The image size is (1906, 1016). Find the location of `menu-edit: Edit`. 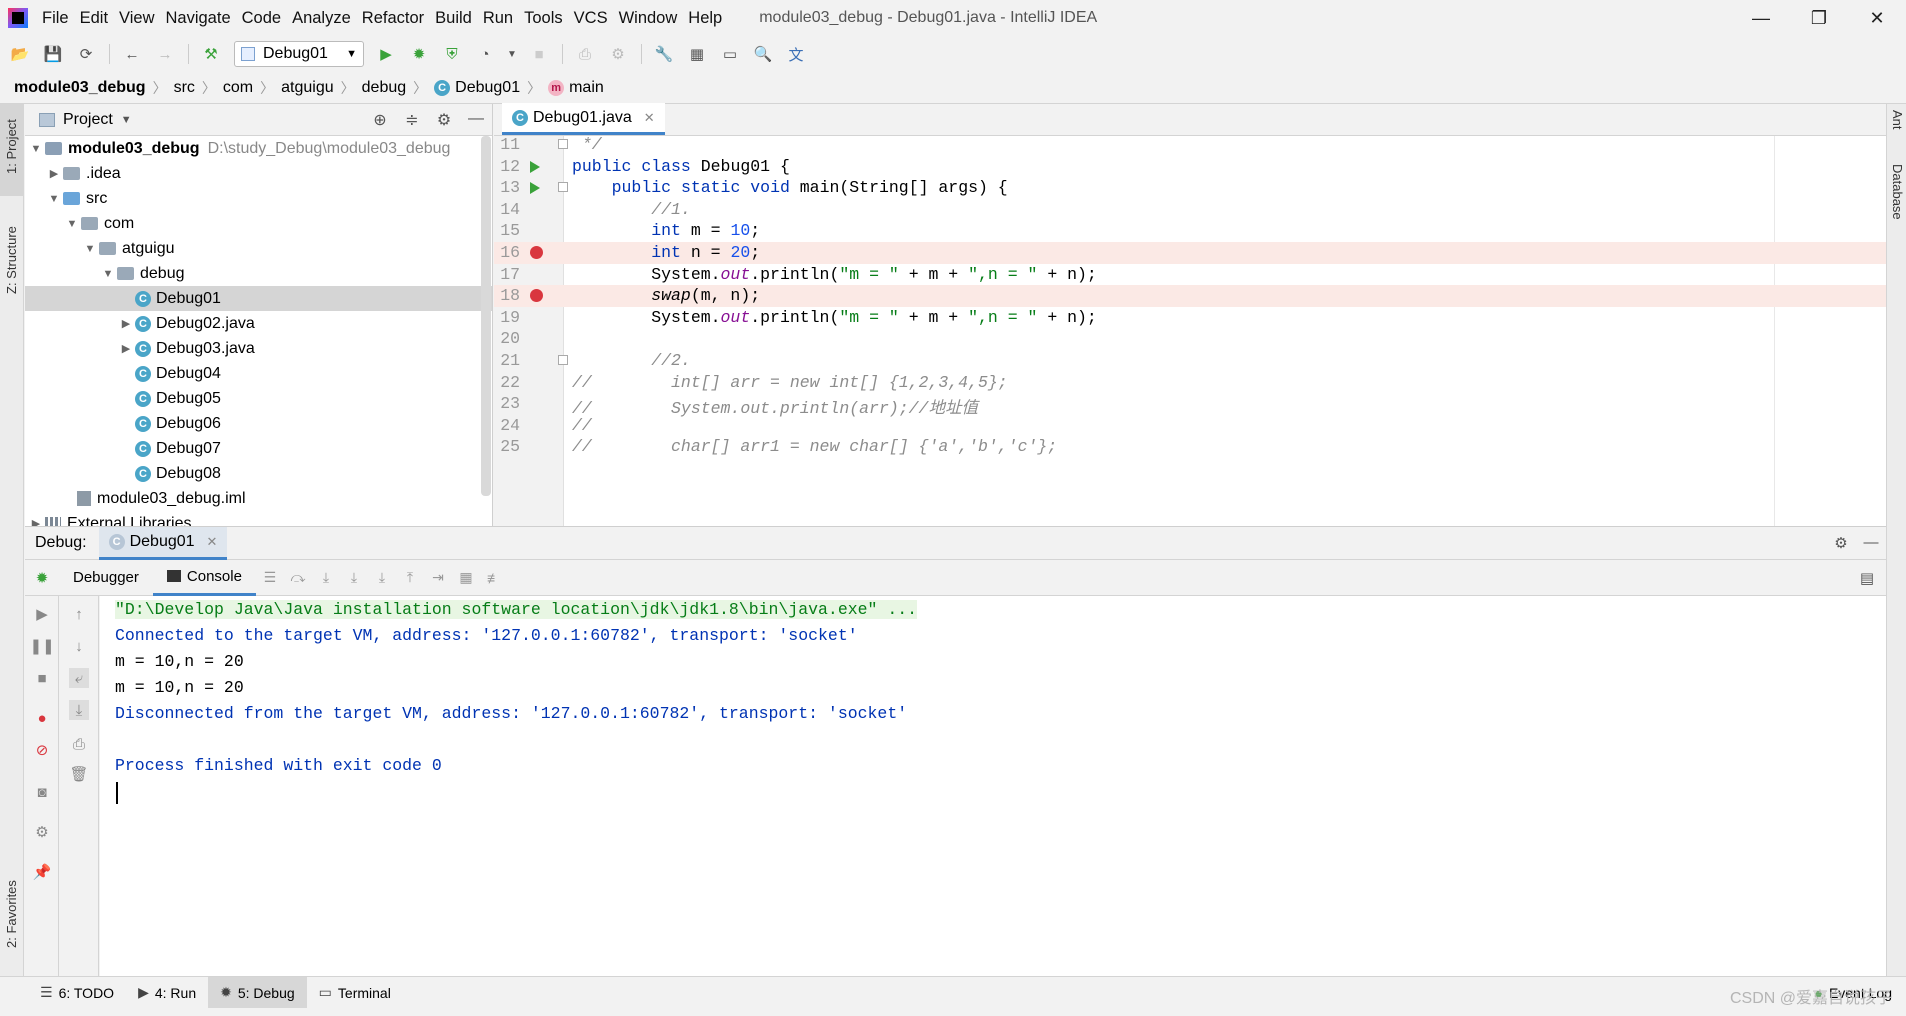

menu-edit: Edit is located at coordinates (94, 18).